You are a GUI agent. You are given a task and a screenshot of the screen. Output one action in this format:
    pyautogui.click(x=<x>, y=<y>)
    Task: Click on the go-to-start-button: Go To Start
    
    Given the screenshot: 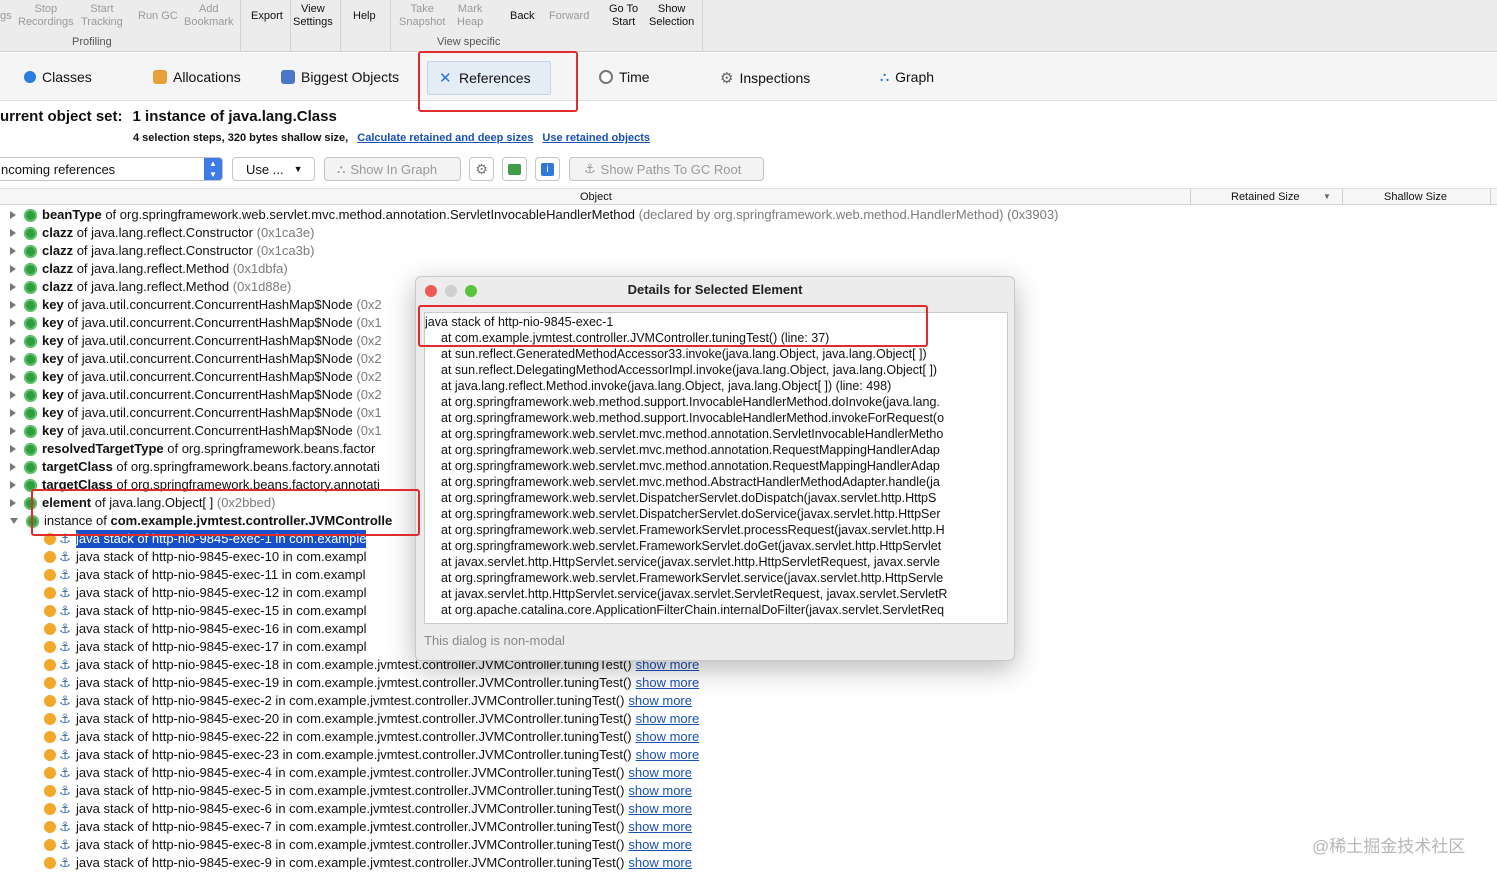 What is the action you would take?
    pyautogui.click(x=623, y=16)
    